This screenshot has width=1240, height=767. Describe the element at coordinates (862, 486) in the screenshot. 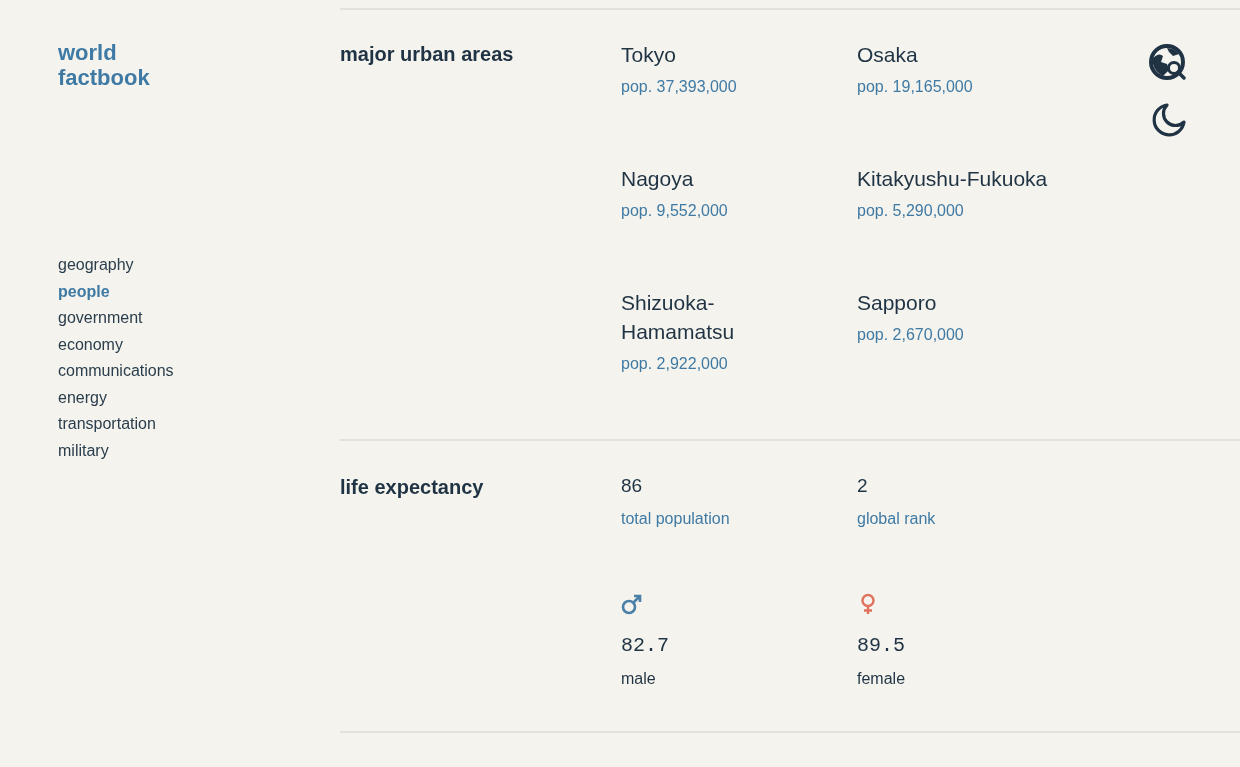

I see `stat-value: 2` at that location.